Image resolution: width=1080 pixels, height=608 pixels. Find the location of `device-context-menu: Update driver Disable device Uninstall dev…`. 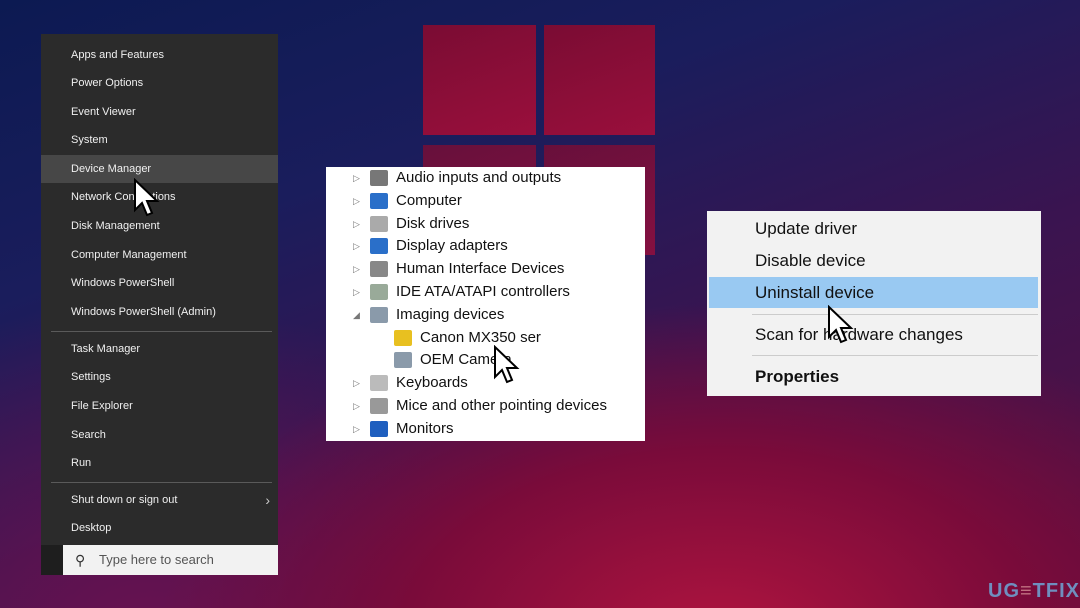

device-context-menu: Update driver Disable device Uninstall dev… is located at coordinates (874, 303).